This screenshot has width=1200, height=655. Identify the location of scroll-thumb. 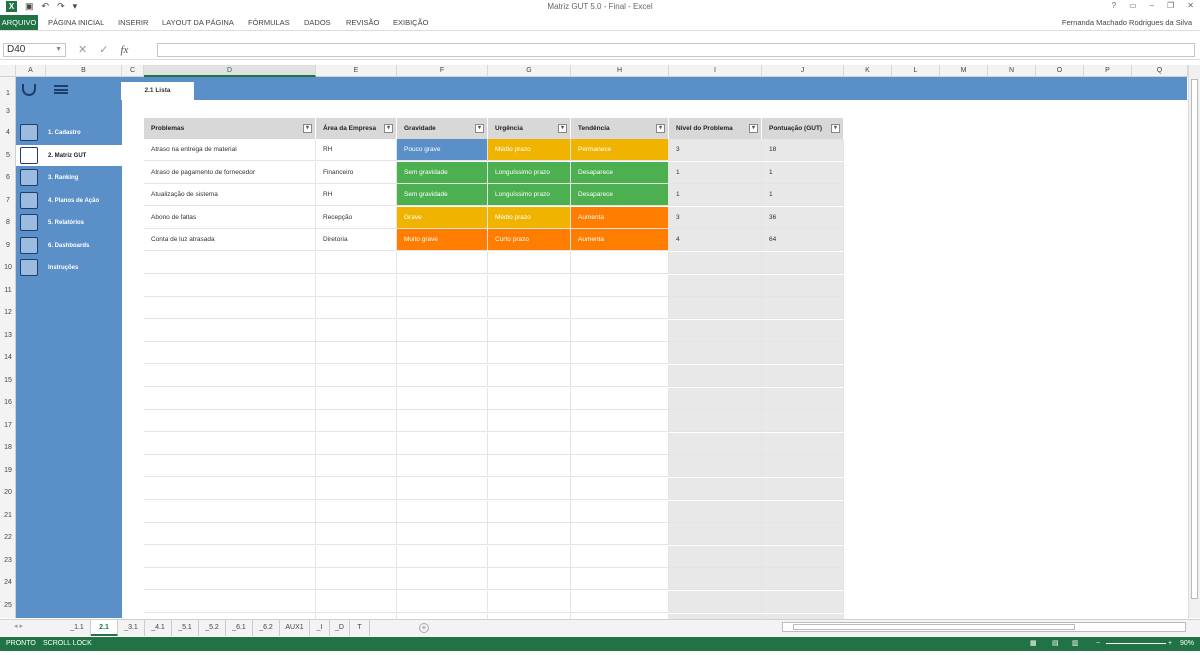
(934, 627).